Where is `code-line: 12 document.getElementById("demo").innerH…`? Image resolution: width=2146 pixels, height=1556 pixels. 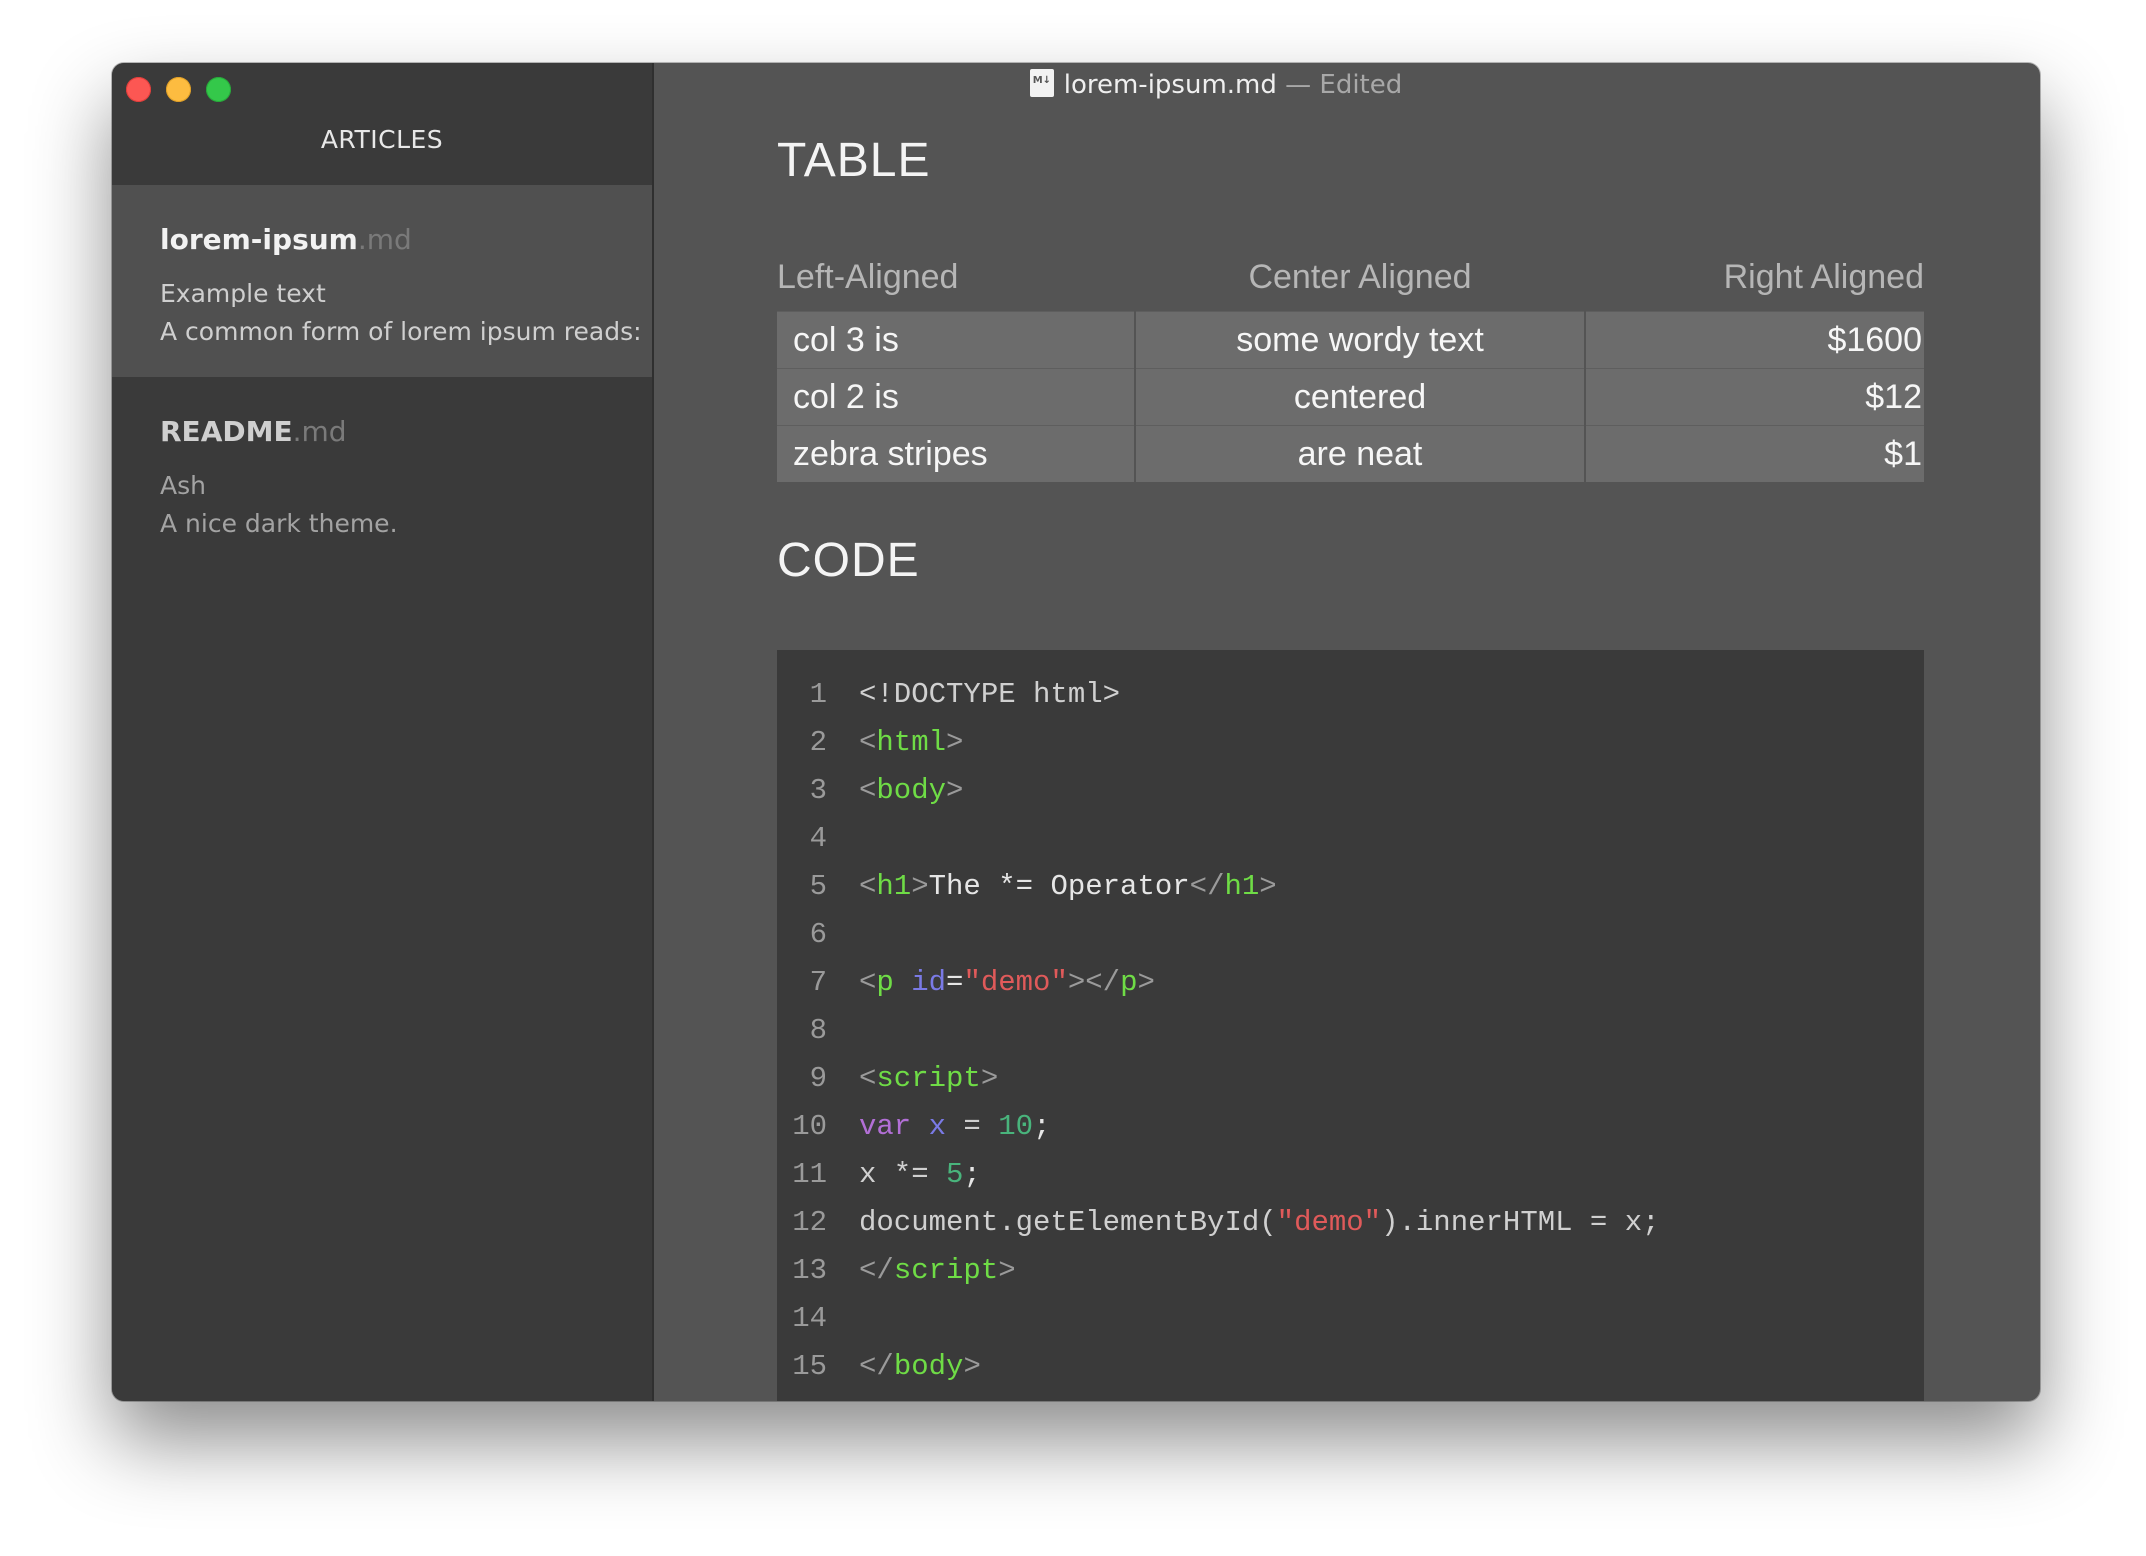
code-line: 12 document.getElementById("demo").innerH… is located at coordinates (1218, 1230).